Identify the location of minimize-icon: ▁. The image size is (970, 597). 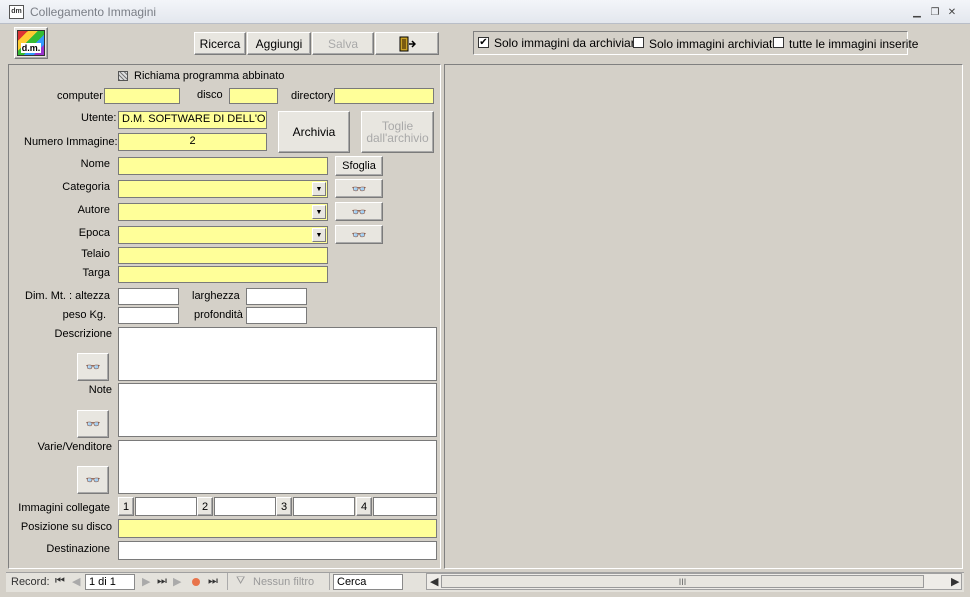
(917, 12).